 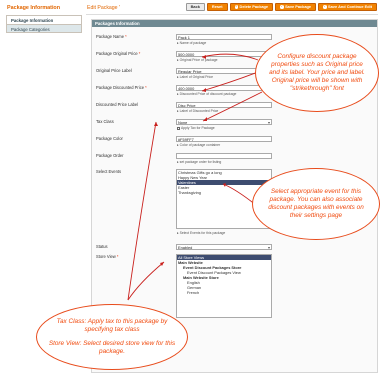 I want to click on select-events-label: Select Events, so click(x=109, y=171).